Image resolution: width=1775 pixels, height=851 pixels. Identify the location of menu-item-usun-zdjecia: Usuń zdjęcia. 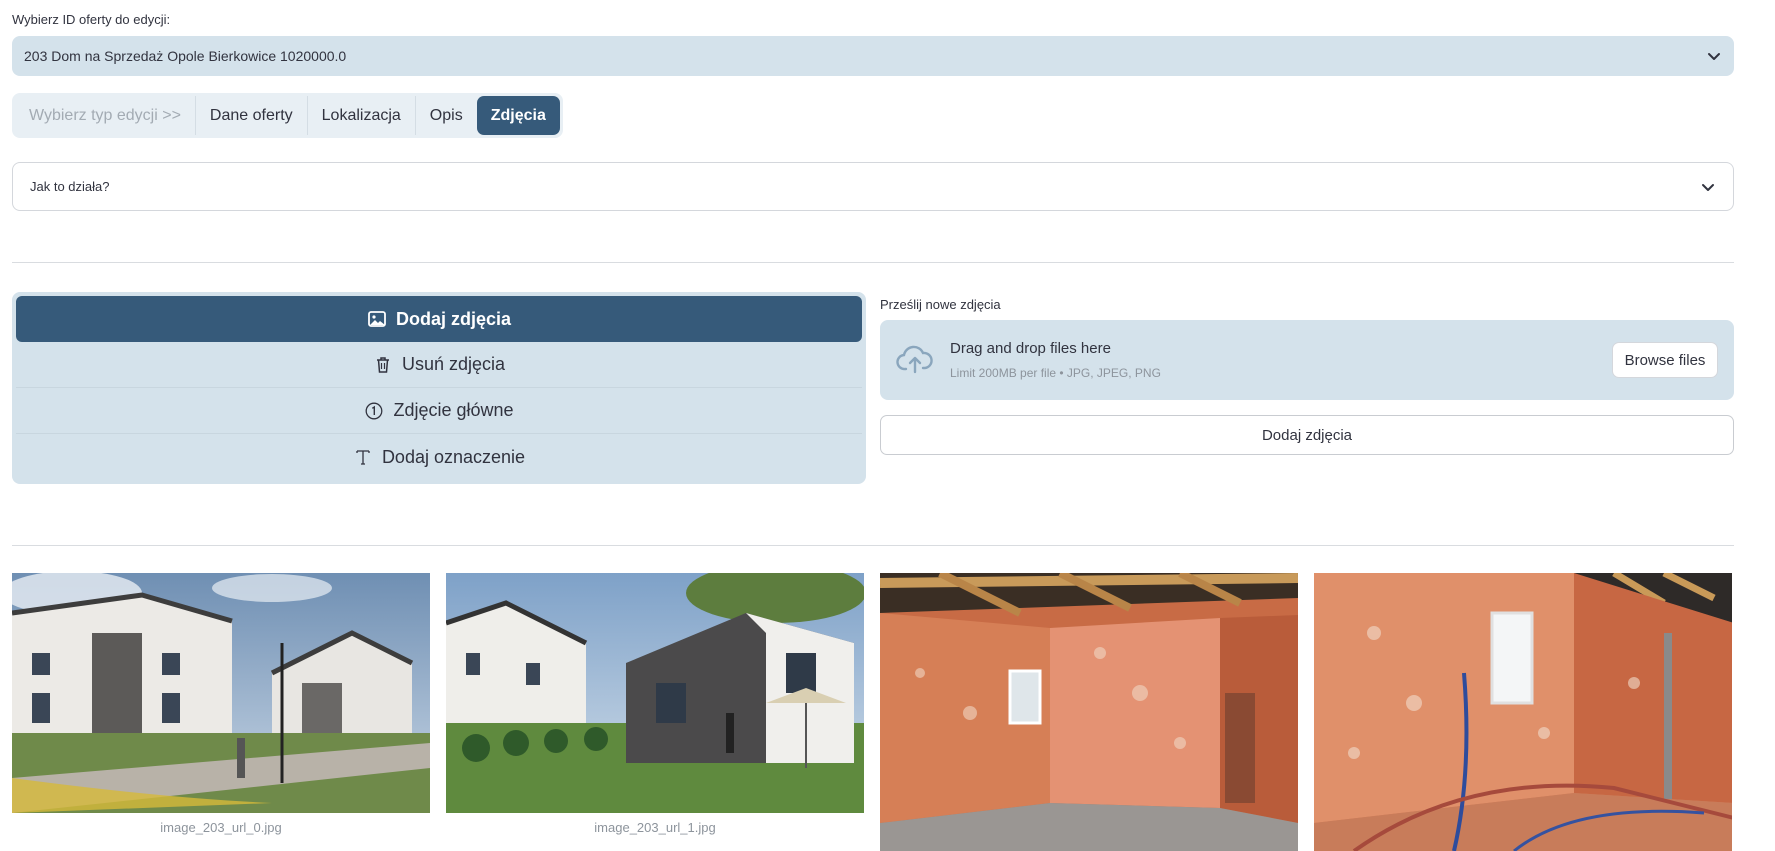
(439, 365).